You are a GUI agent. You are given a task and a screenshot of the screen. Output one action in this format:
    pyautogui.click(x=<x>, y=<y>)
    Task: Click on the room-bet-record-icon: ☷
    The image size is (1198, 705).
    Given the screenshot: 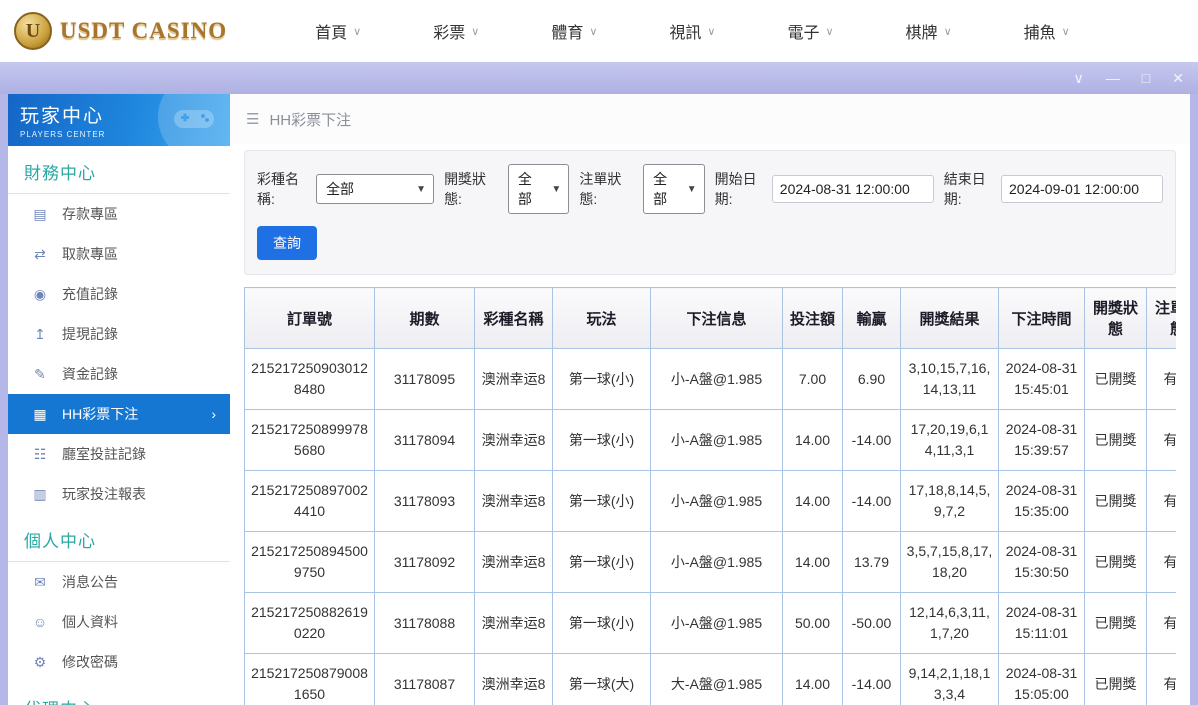 What is the action you would take?
    pyautogui.click(x=40, y=453)
    